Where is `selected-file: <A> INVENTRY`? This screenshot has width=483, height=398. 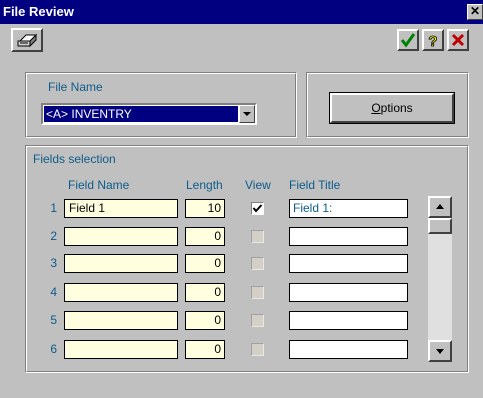 selected-file: <A> INVENTRY is located at coordinates (141, 114).